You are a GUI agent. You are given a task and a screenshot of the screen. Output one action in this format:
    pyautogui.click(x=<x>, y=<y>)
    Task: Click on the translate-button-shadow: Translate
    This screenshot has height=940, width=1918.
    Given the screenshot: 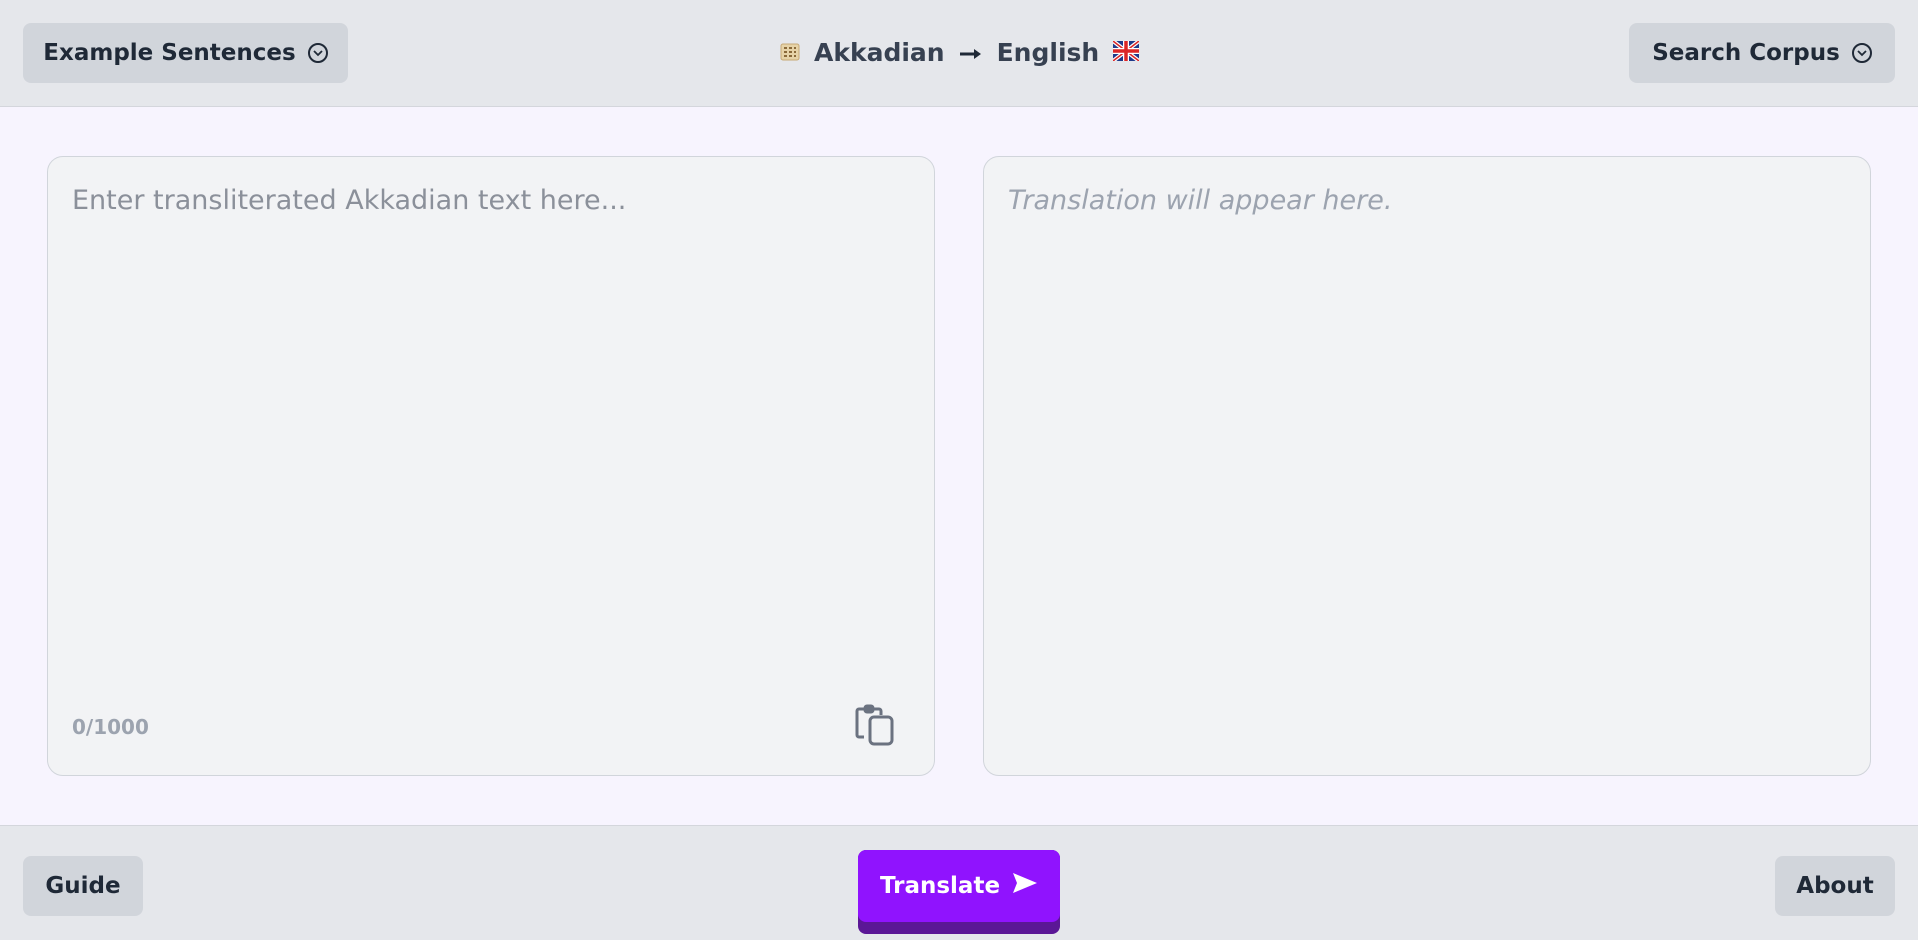 What is the action you would take?
    pyautogui.click(x=959, y=892)
    